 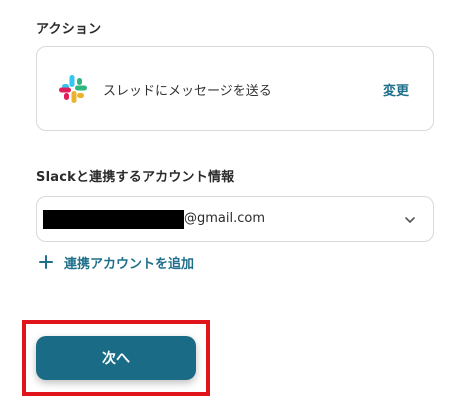 What do you see at coordinates (396, 89) in the screenshot?
I see `change-action-button: 変更` at bounding box center [396, 89].